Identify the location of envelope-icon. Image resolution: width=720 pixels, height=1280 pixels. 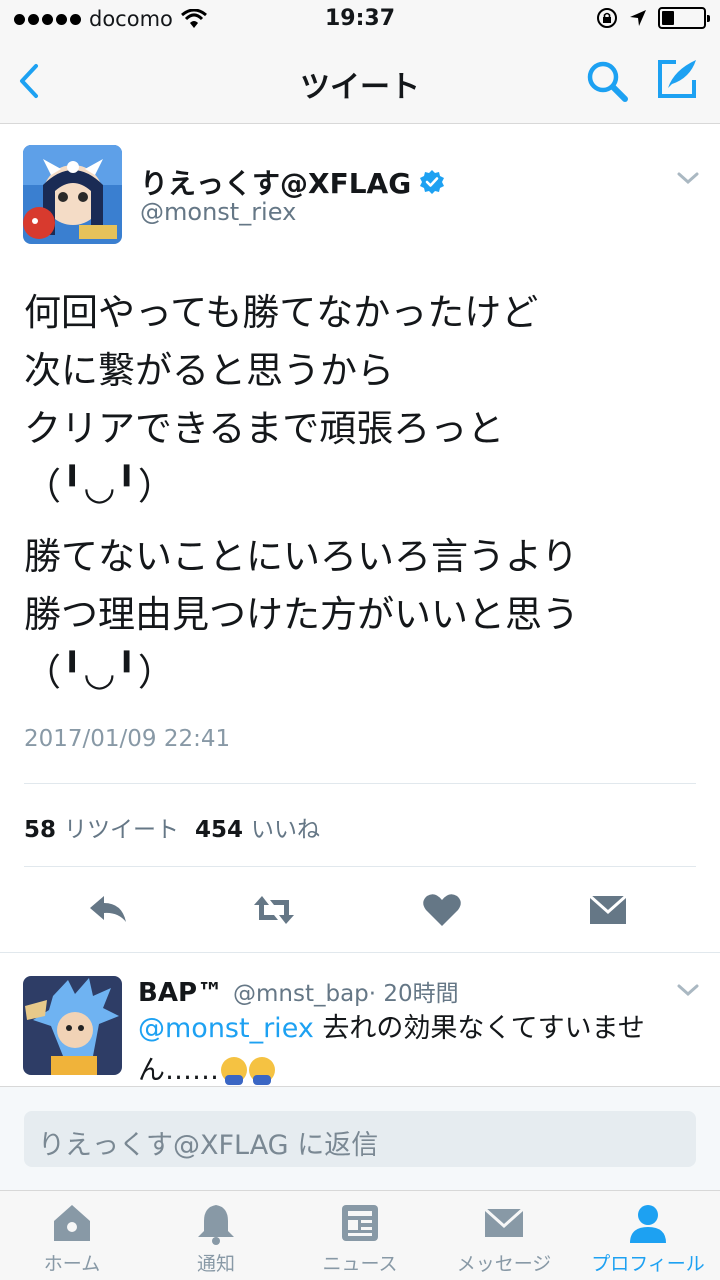
(504, 1222).